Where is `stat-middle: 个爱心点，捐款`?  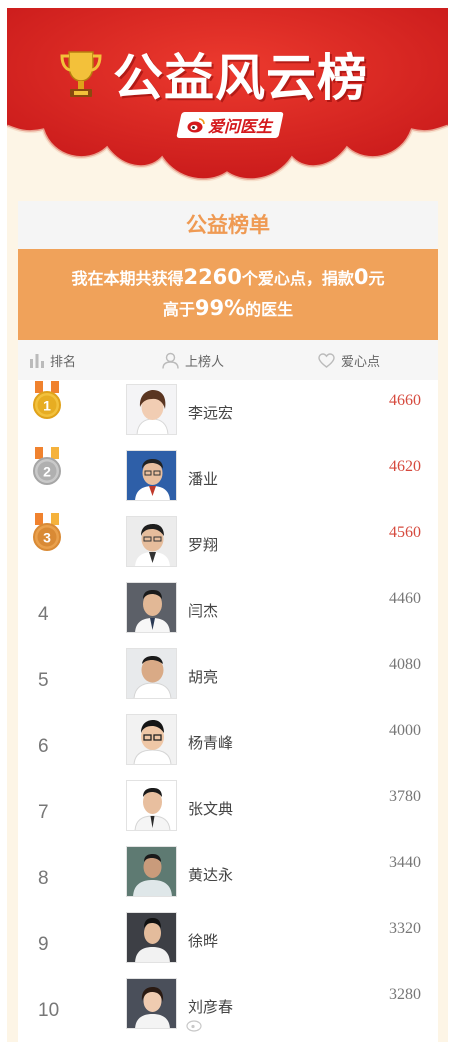
stat-middle: 个爱心点，捐款 is located at coordinates (297, 278).